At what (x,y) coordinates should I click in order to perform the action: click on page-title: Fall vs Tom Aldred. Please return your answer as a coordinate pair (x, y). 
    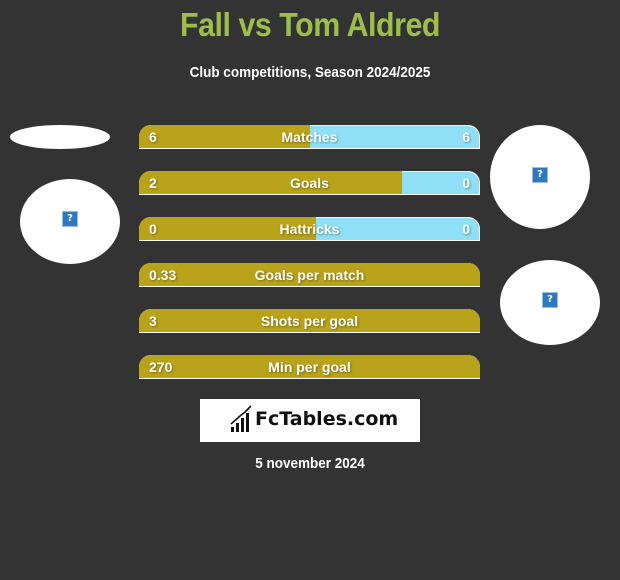
    Looking at the image, I should click on (310, 24).